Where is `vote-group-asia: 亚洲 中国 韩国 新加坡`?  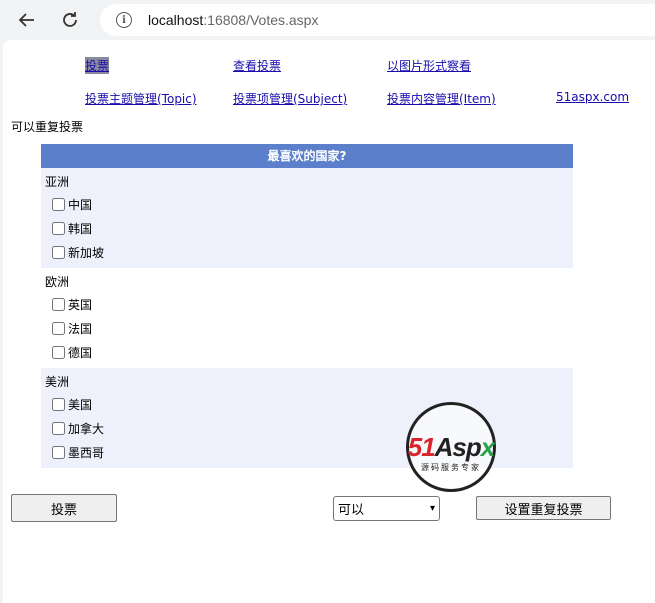 vote-group-asia: 亚洲 中国 韩国 新加坡 is located at coordinates (307, 218).